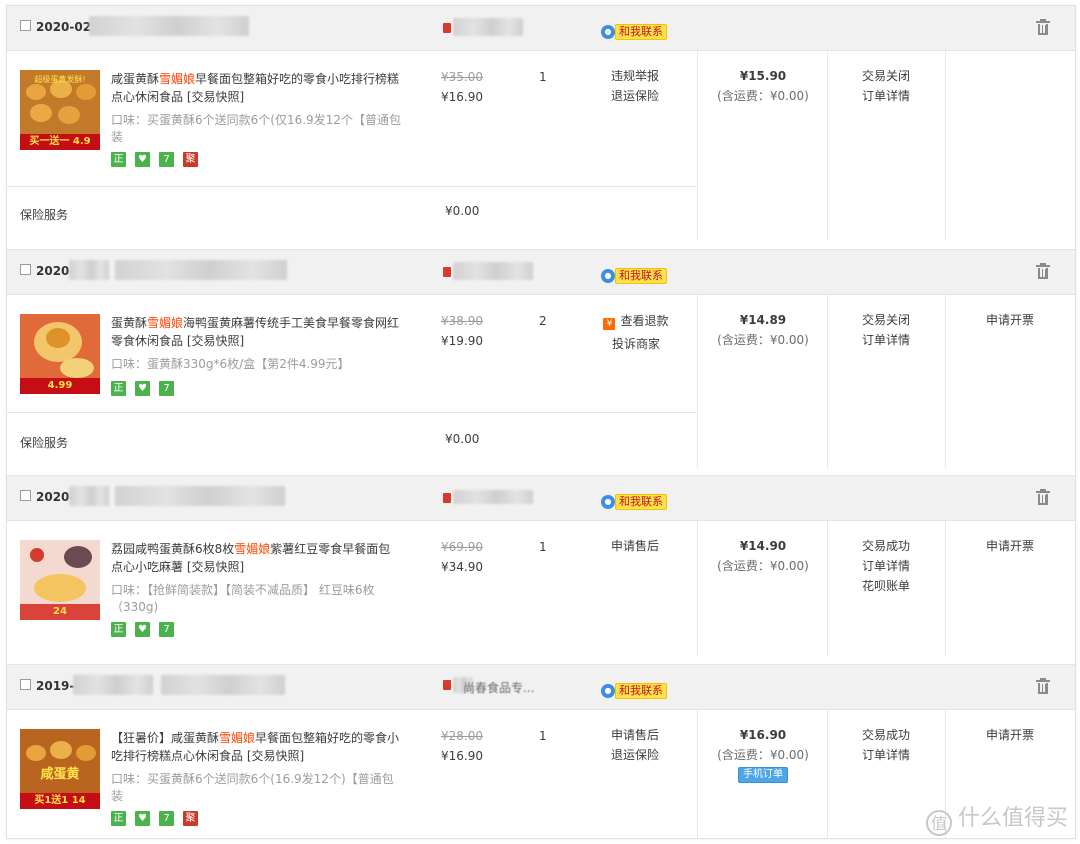 This screenshot has width=1080, height=844. What do you see at coordinates (996, 818) in the screenshot?
I see `site-watermark: 值什么值得买` at bounding box center [996, 818].